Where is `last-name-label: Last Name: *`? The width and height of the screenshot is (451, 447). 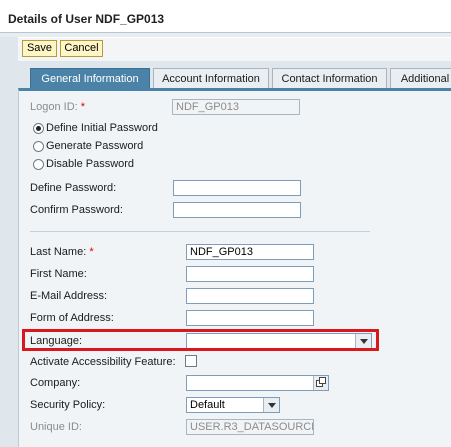
last-name-label: Last Name: * is located at coordinates (62, 252).